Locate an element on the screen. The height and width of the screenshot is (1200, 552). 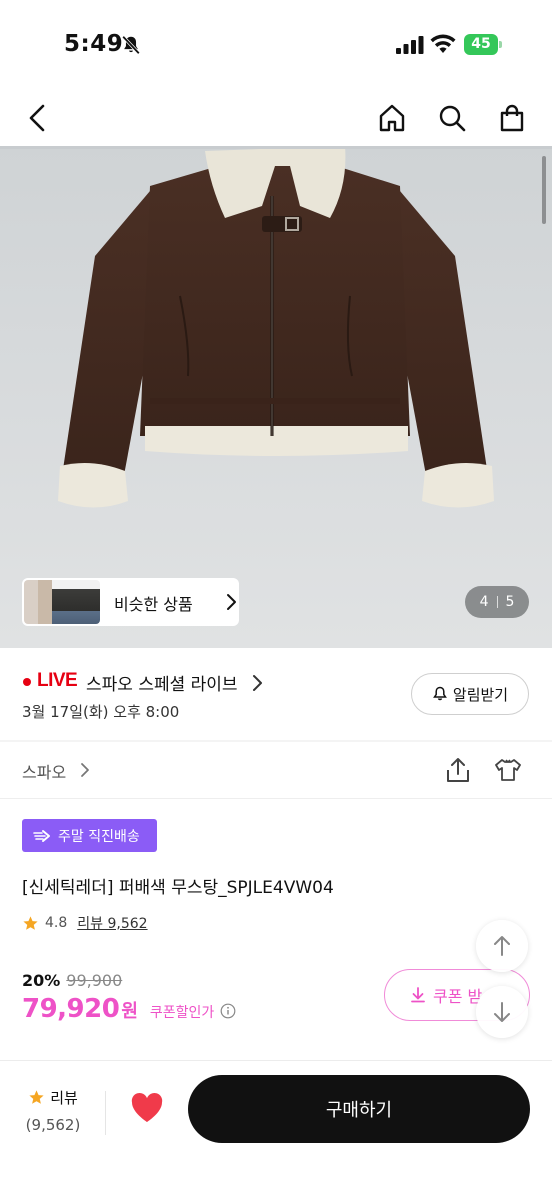
review-label: 리뷰 is located at coordinates (64, 1098).